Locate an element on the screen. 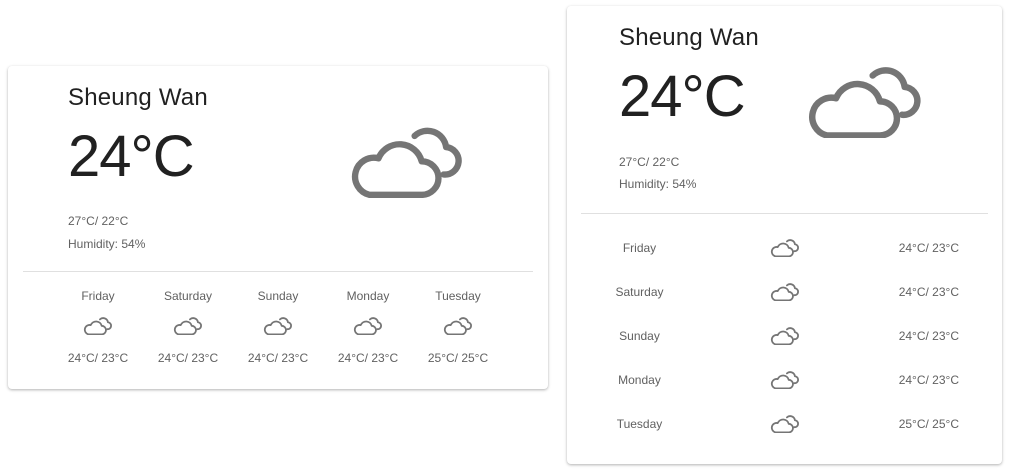 The height and width of the screenshot is (473, 1009). forecast-day-tuesday: Tuesday 25°C/ 25°C is located at coordinates (458, 327).